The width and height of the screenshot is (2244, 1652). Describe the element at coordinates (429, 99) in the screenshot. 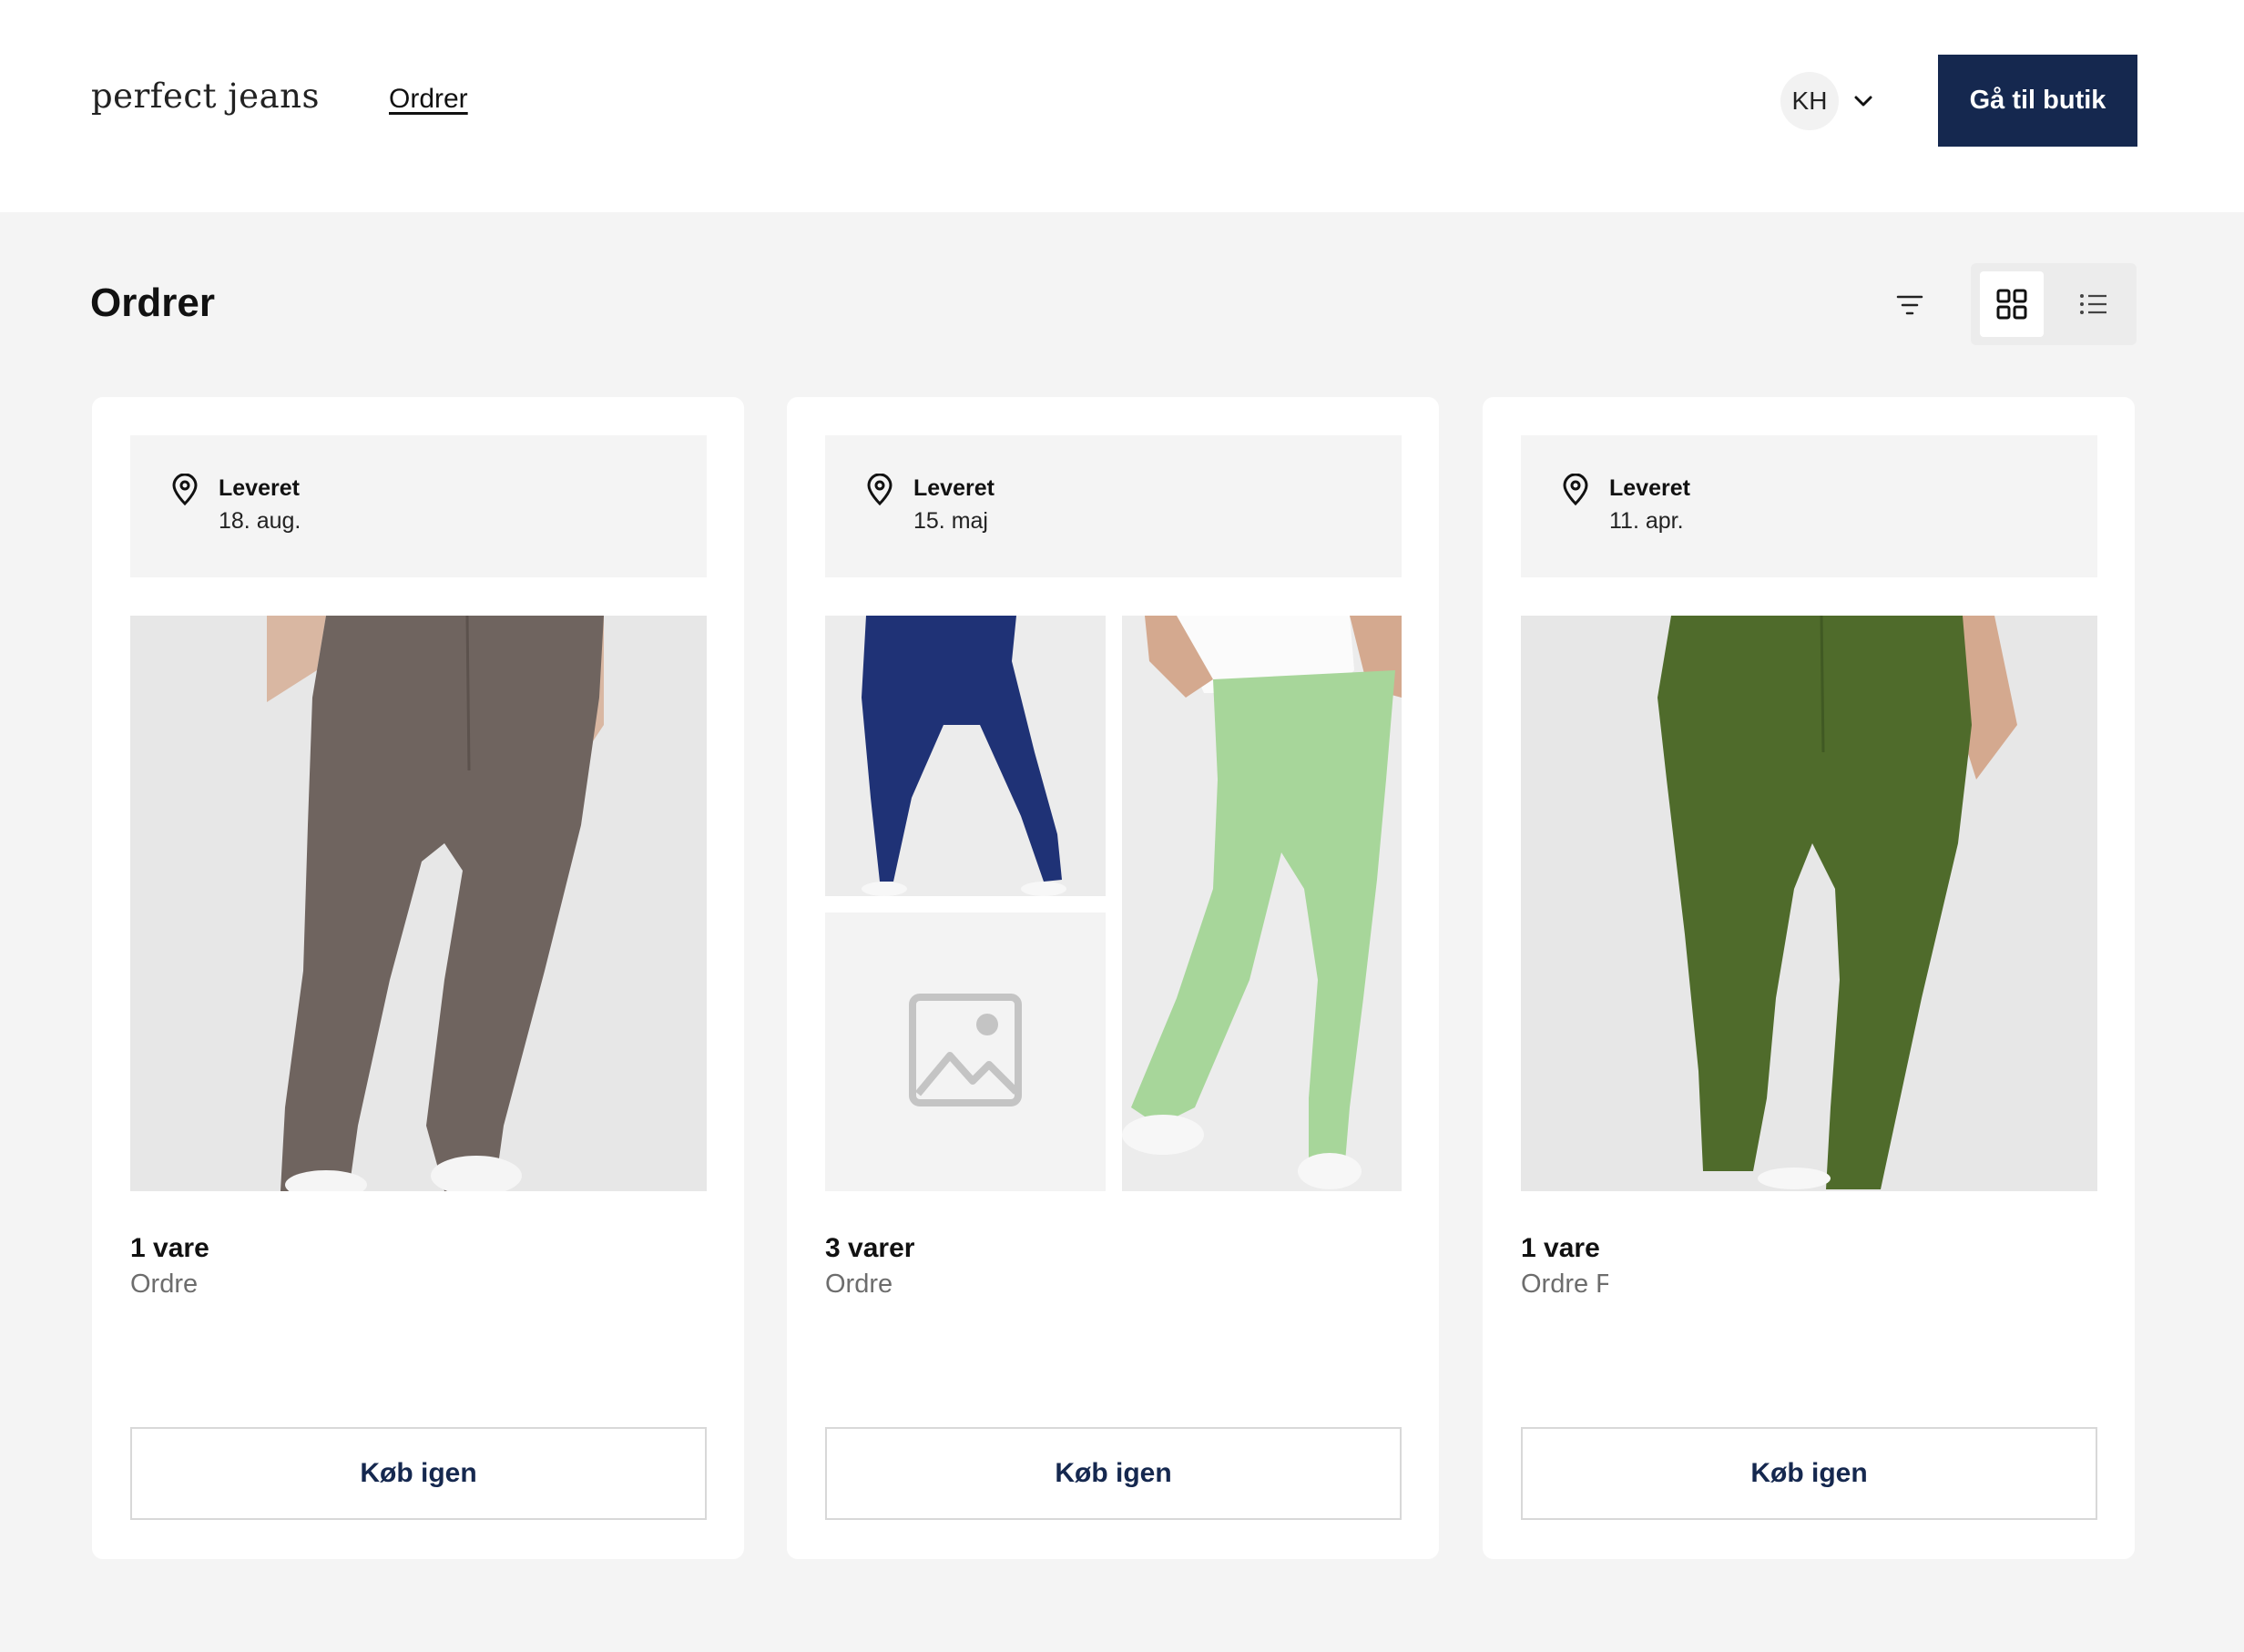

I see `nav-link-orders: Ordrer` at that location.